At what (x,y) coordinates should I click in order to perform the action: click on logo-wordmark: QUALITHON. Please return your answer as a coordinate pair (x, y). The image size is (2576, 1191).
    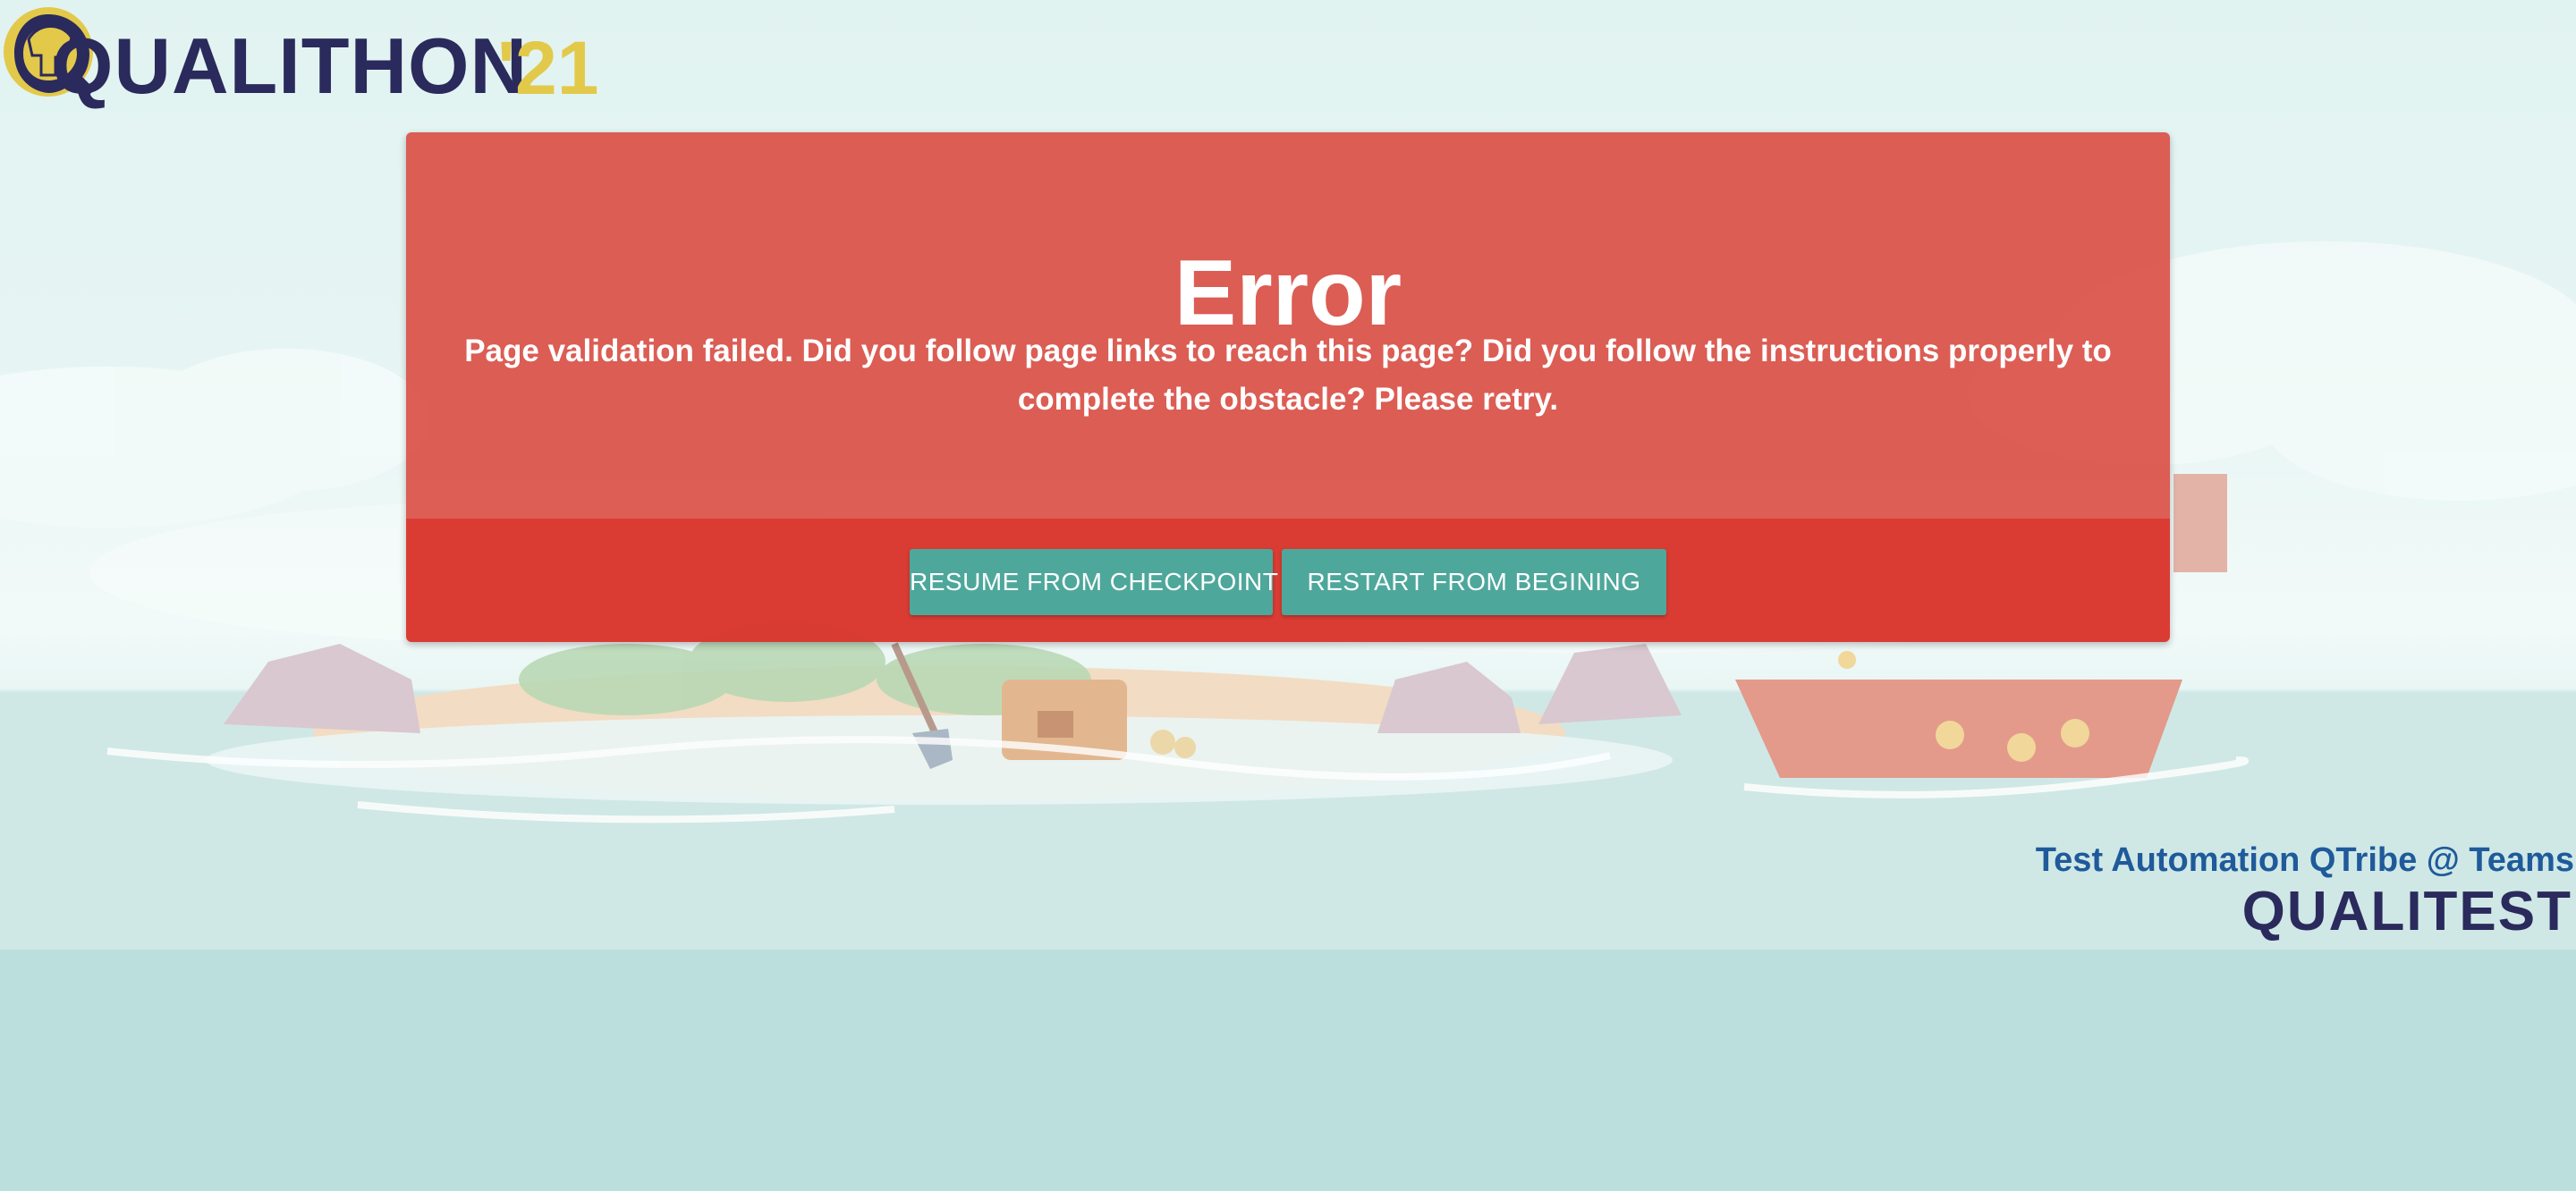
    Looking at the image, I should click on (290, 65).